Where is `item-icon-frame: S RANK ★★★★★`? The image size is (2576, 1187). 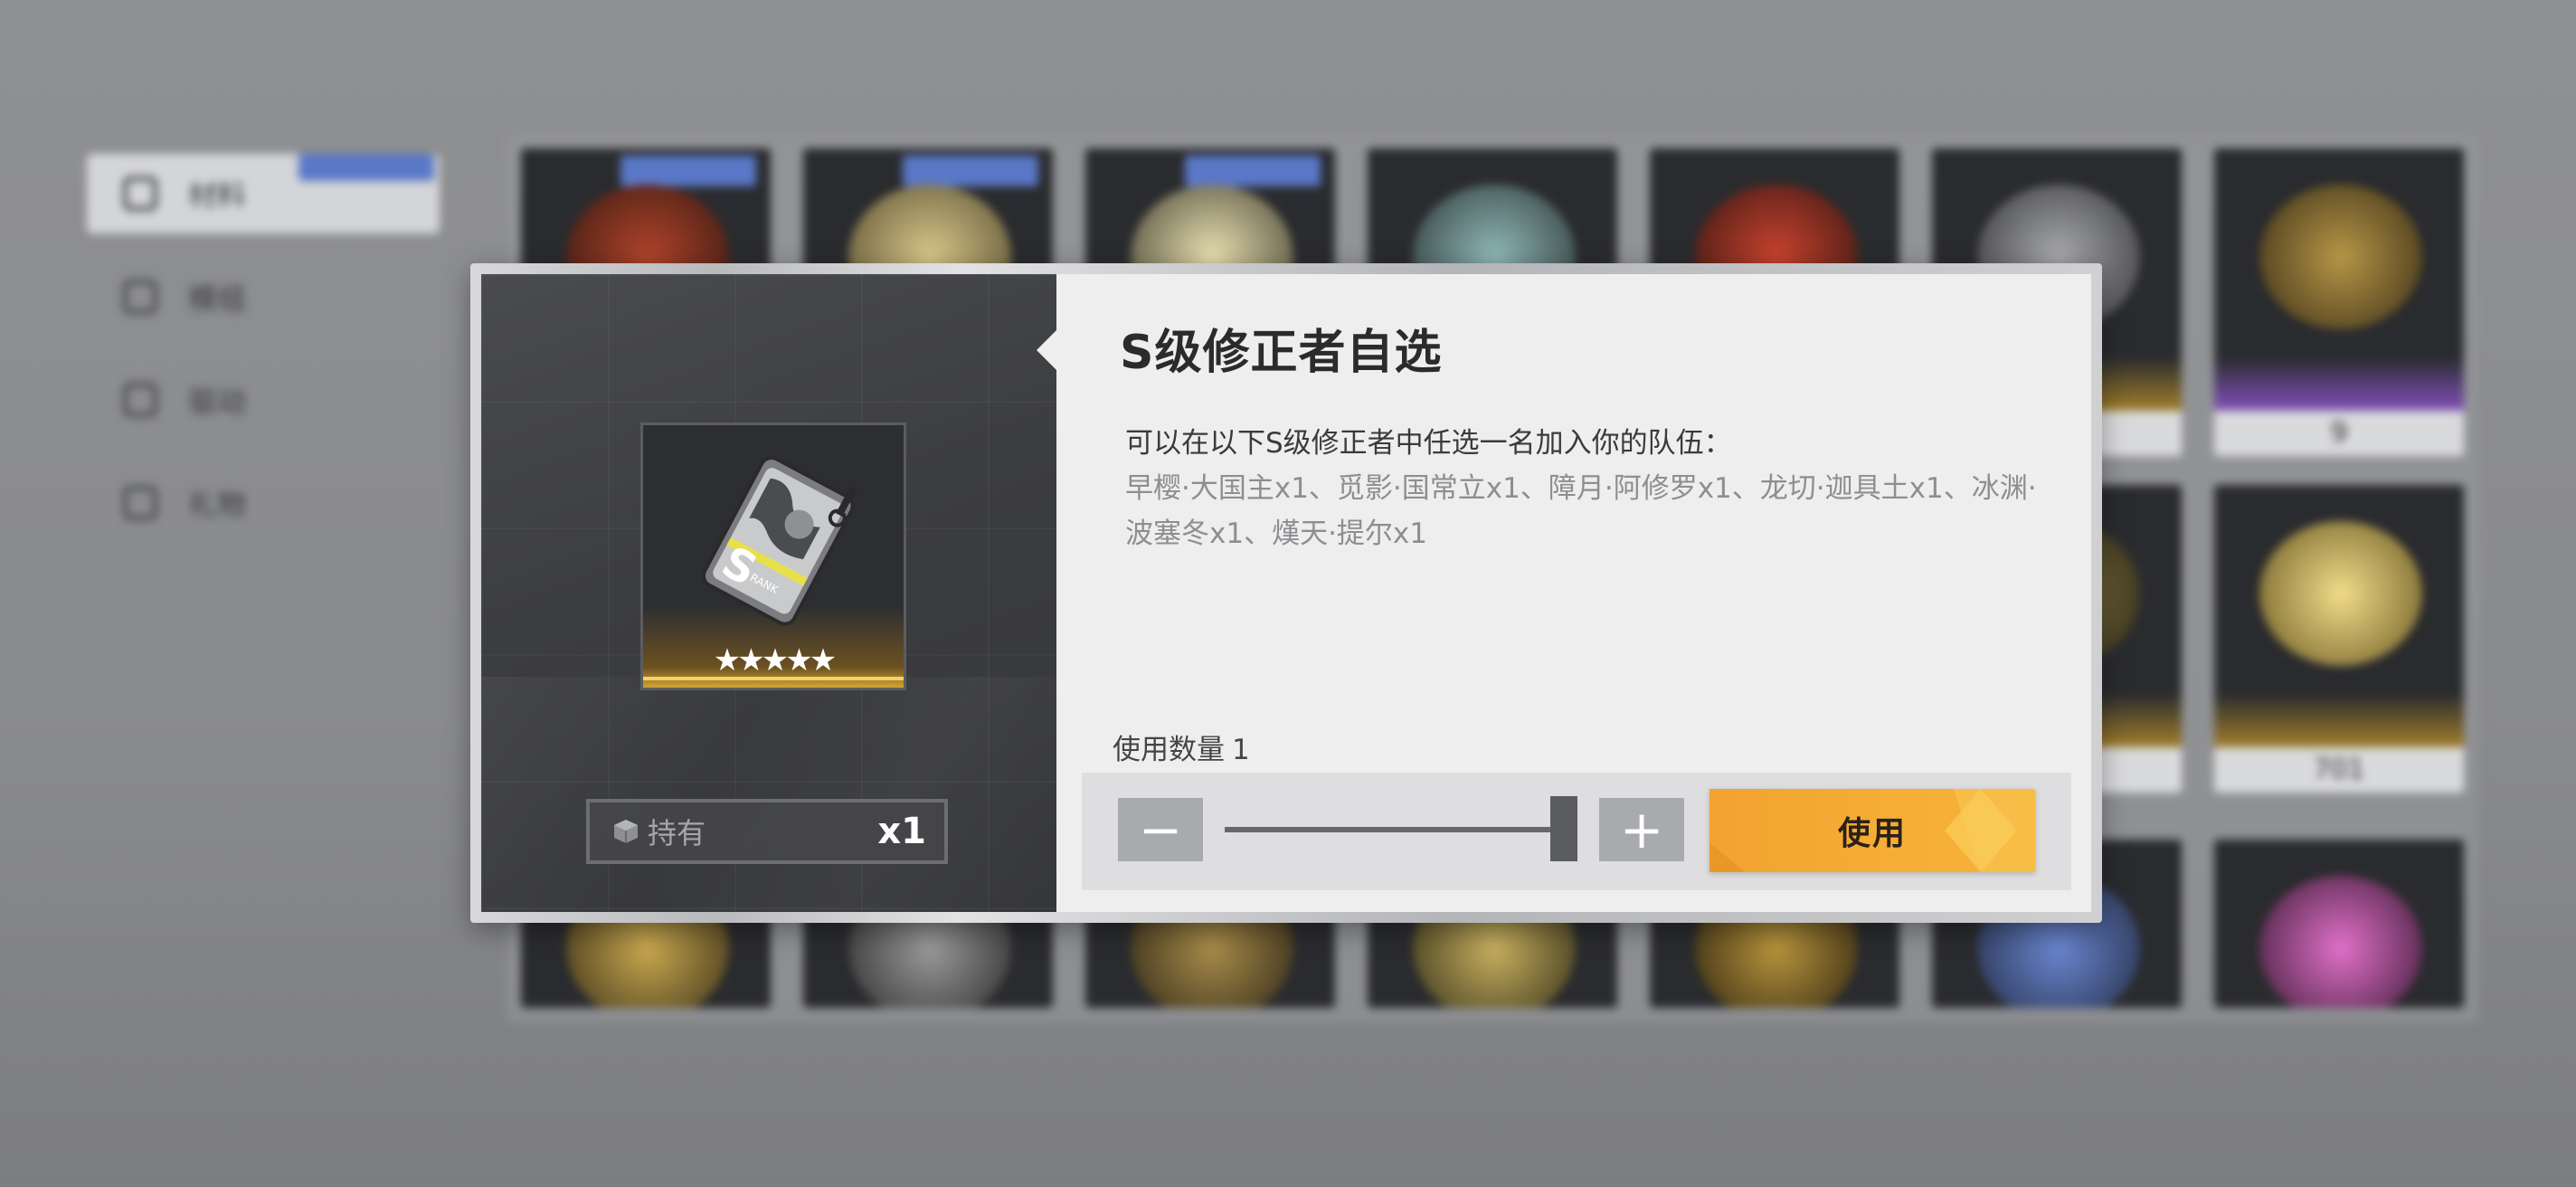 item-icon-frame: S RANK ★★★★★ is located at coordinates (773, 556).